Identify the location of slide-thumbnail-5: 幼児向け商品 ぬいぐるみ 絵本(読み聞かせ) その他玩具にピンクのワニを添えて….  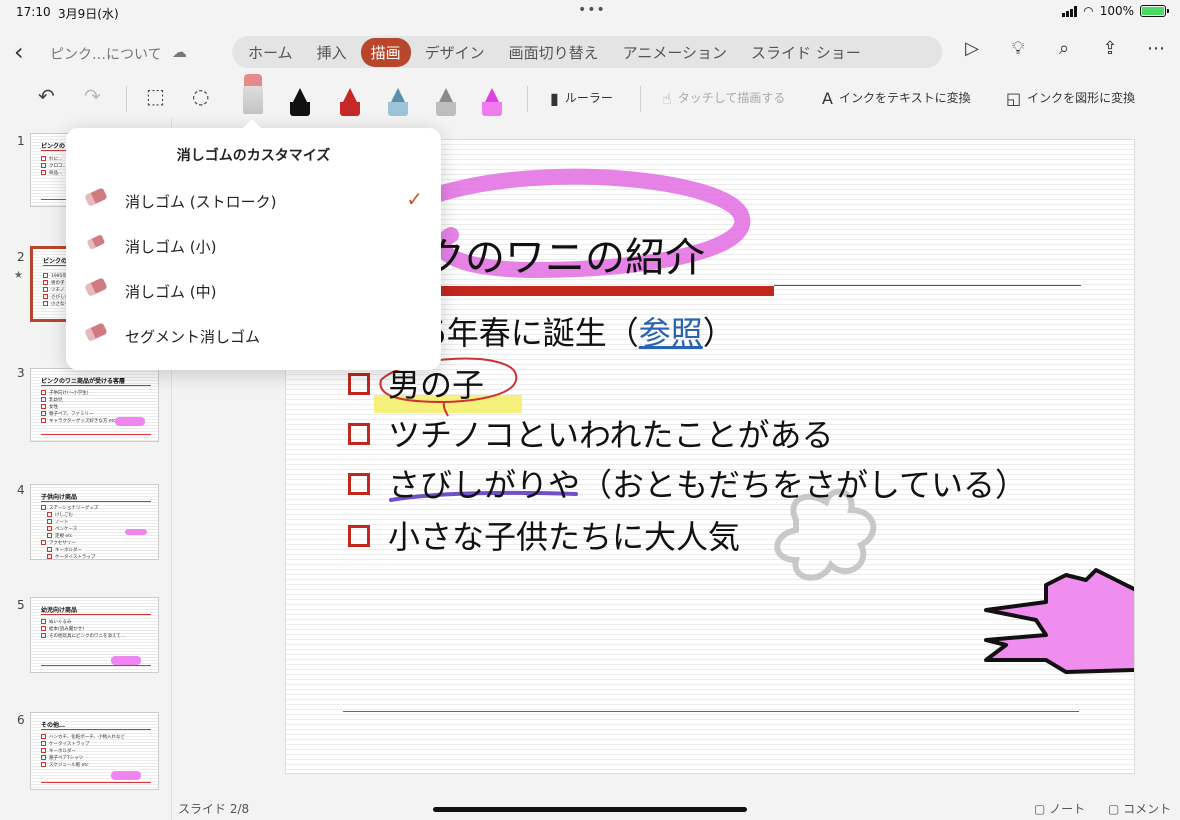
(94, 635).